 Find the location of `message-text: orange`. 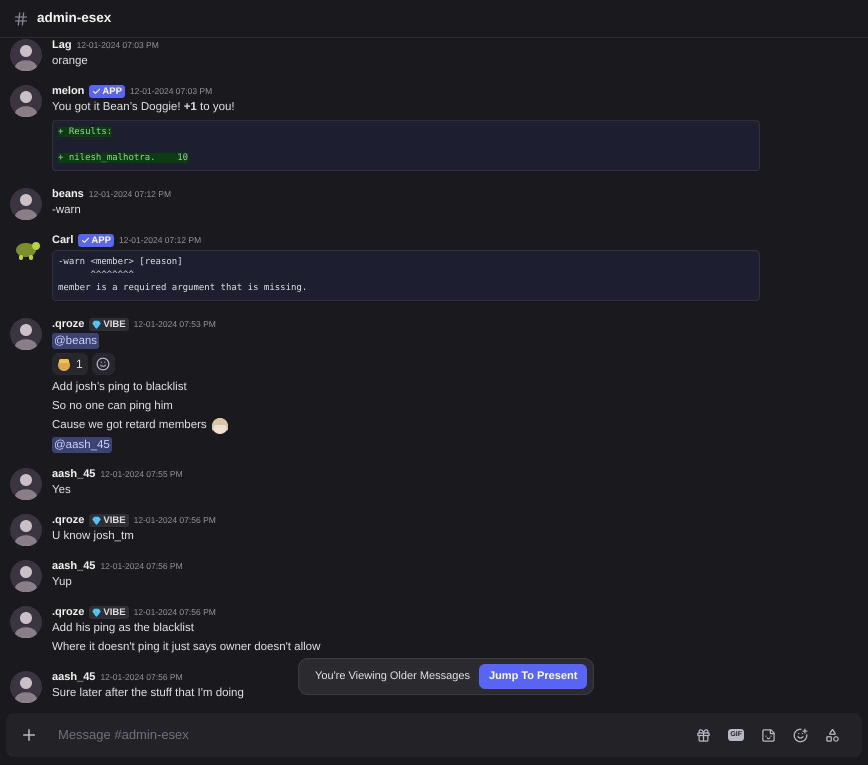

message-text: orange is located at coordinates (70, 61).